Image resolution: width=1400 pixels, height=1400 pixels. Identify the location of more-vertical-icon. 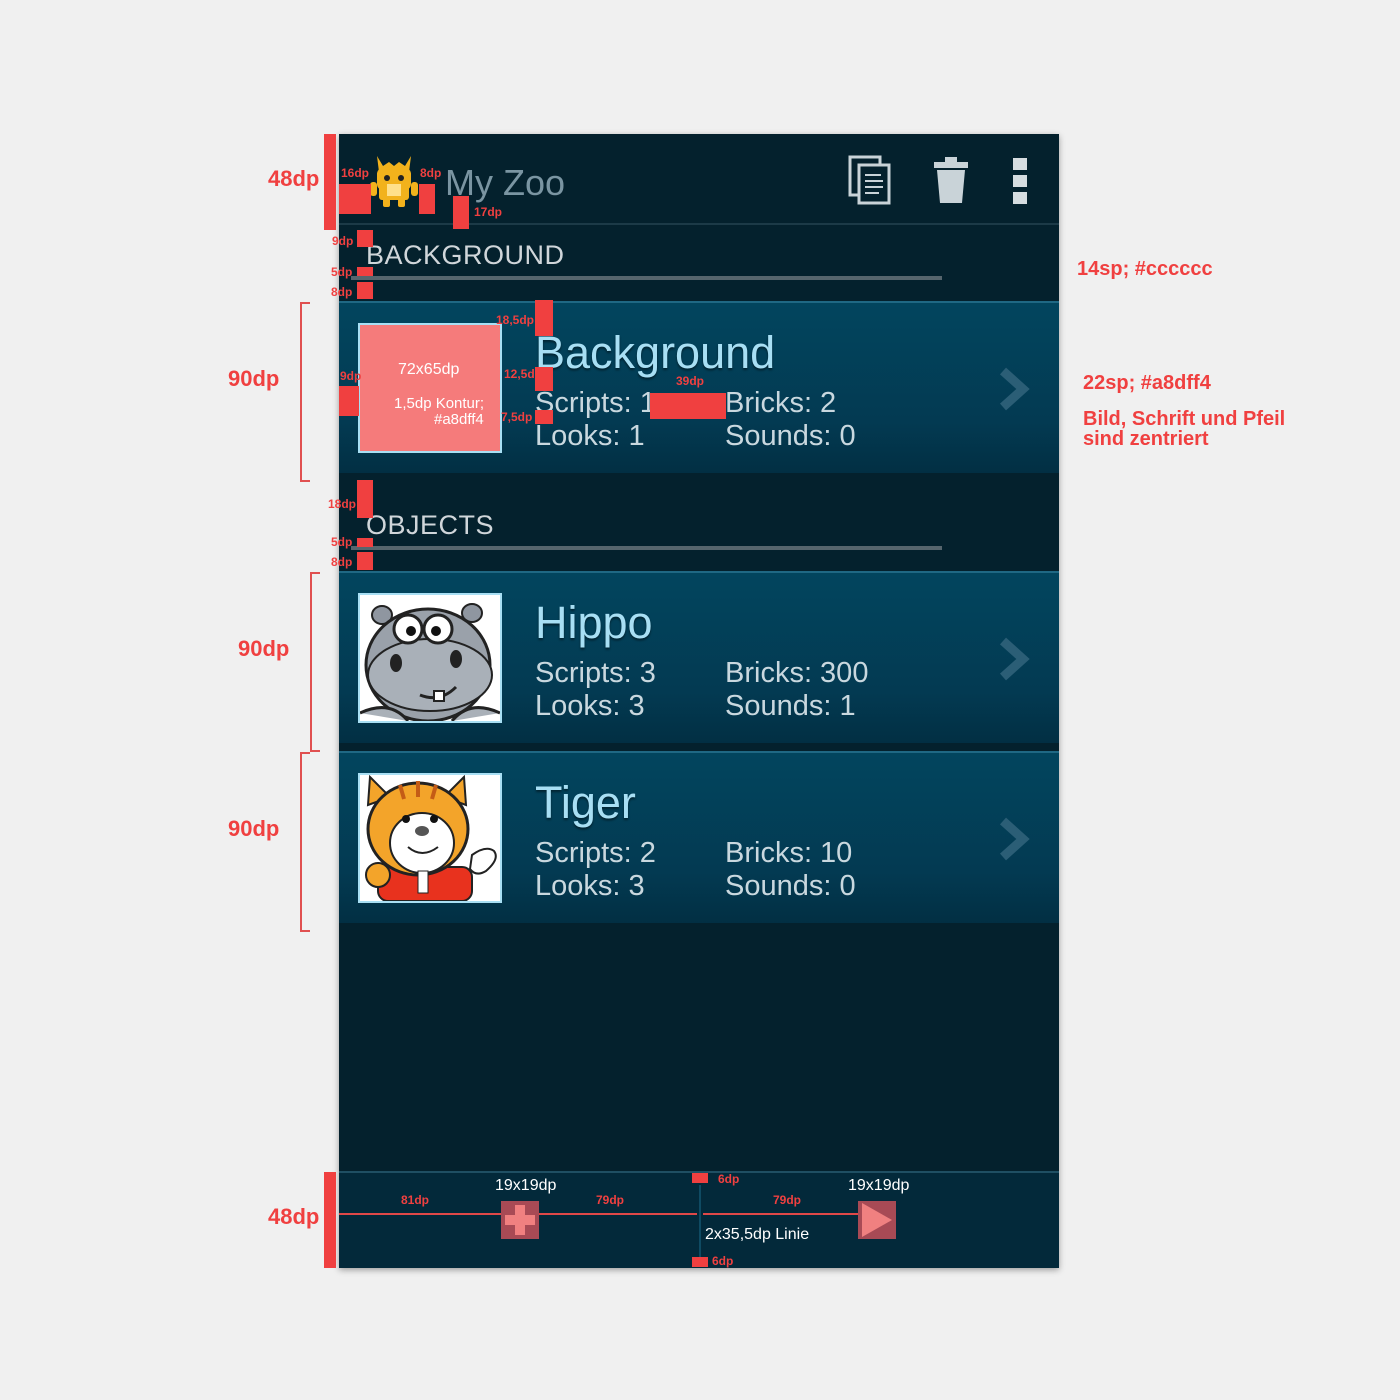
(1020, 181).